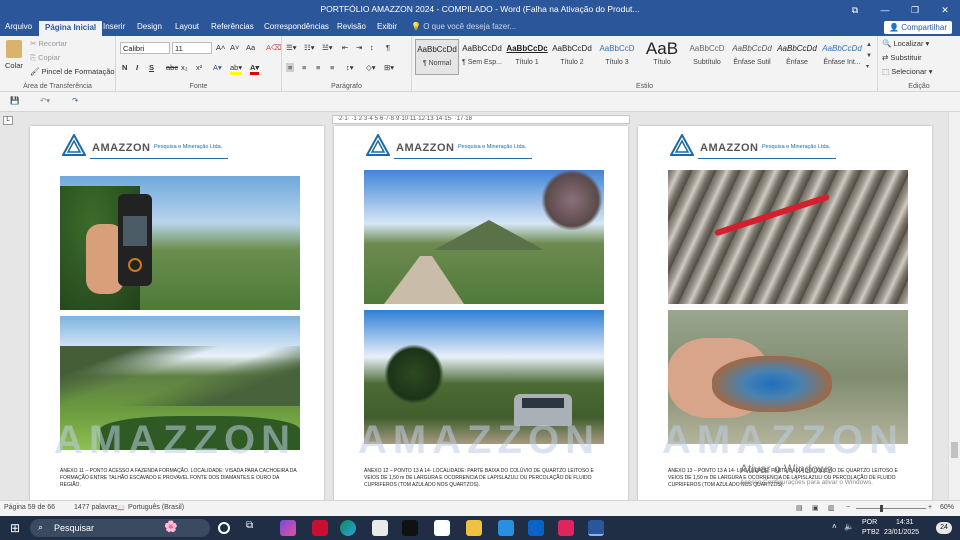 This screenshot has height=540, width=960. I want to click on style-subtitle: AaBbCcD Subtítulo, so click(707, 57).